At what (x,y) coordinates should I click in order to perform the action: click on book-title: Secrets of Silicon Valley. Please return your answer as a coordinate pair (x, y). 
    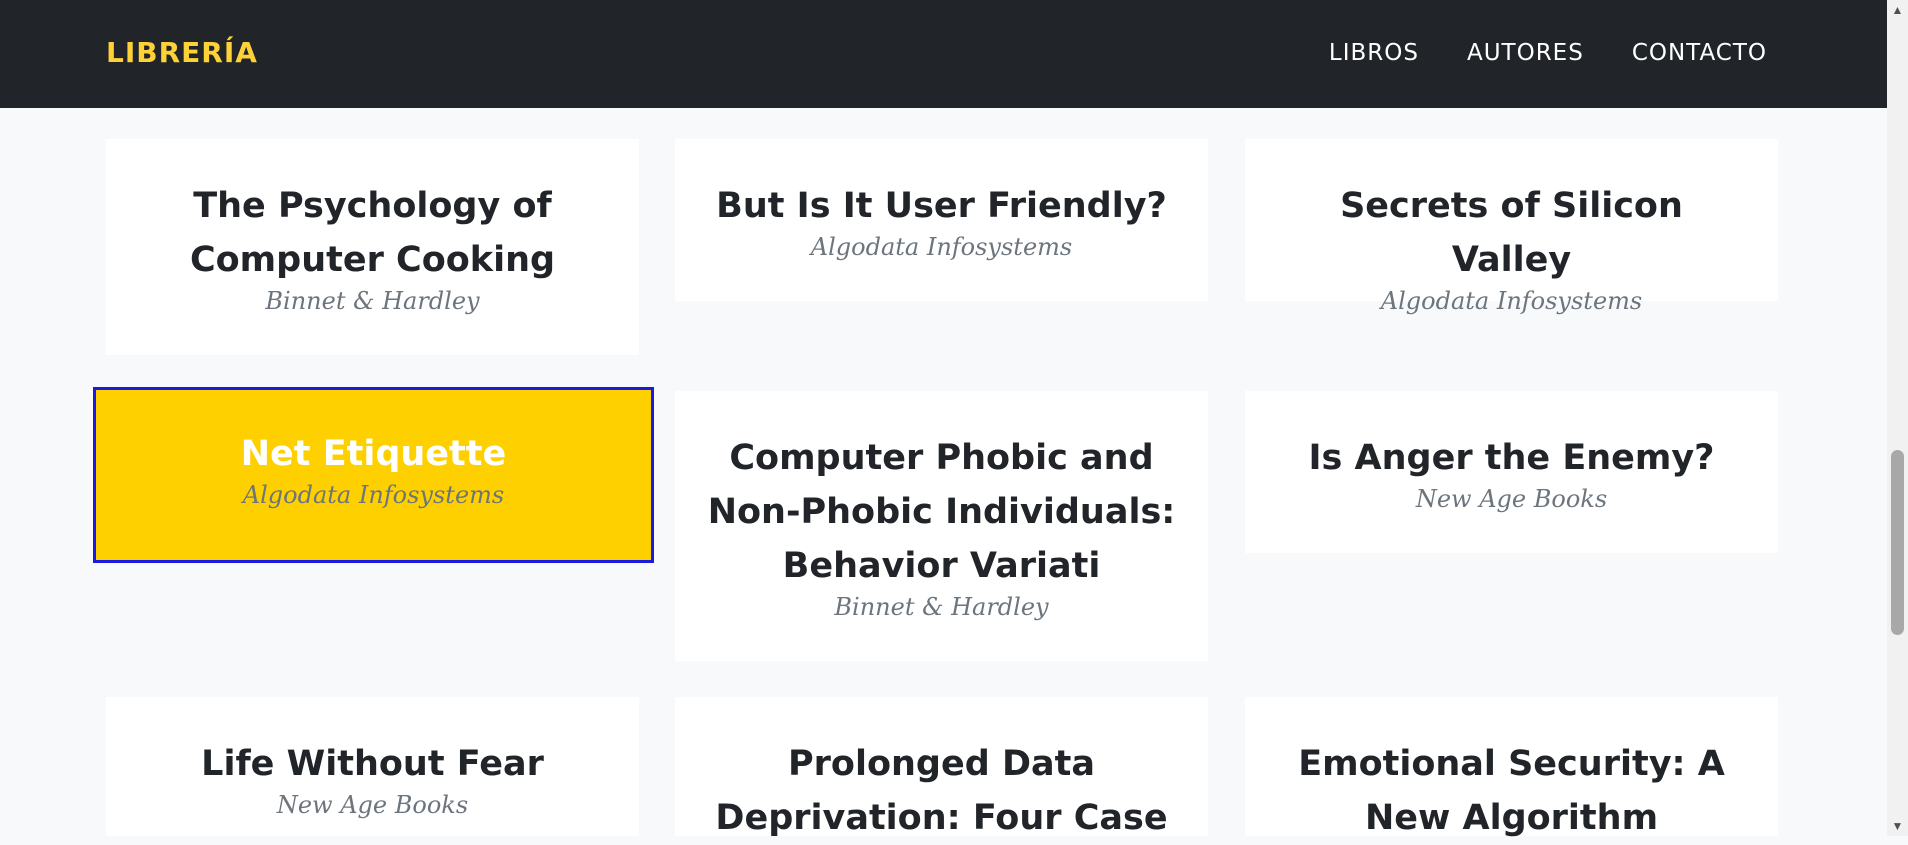
    Looking at the image, I should click on (1511, 233).